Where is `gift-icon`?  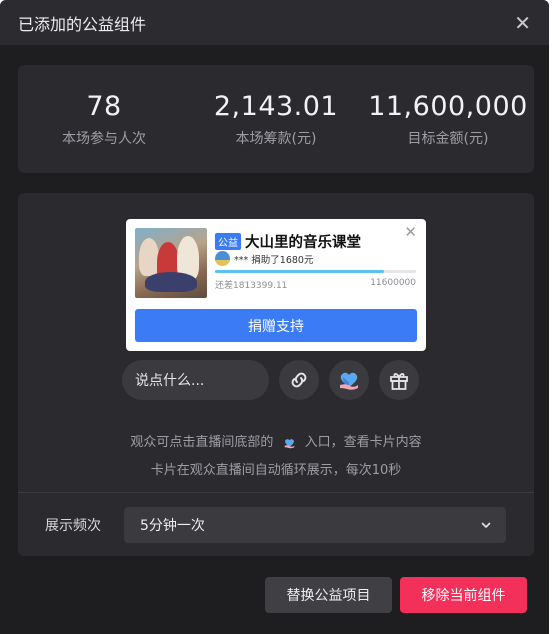
gift-icon is located at coordinates (399, 381).